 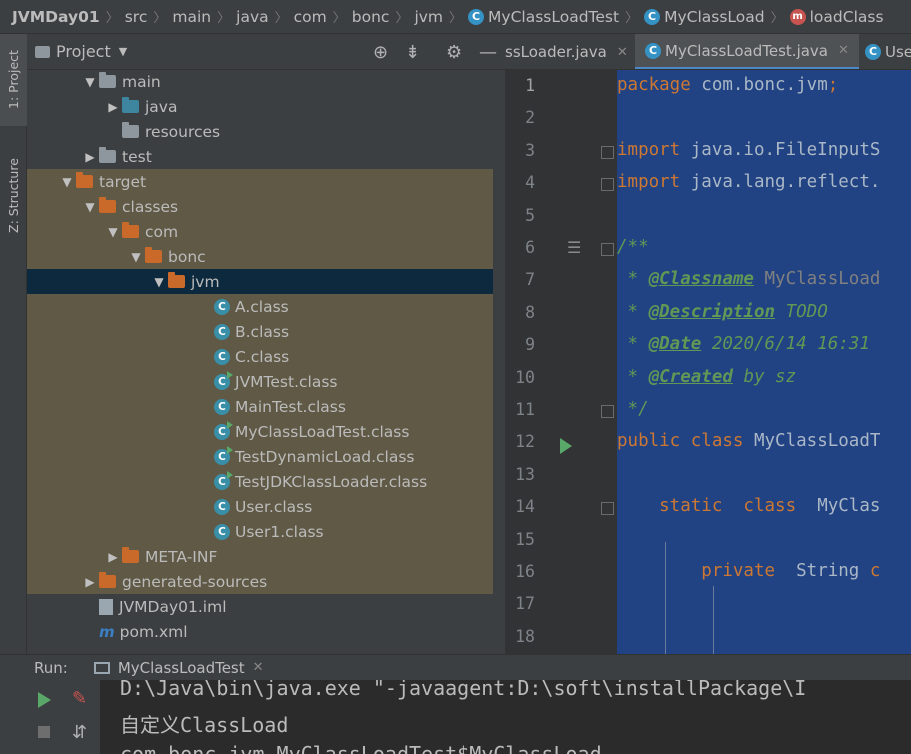 I want to click on tree-item: C MyClassLoadTest.class, so click(x=260, y=431).